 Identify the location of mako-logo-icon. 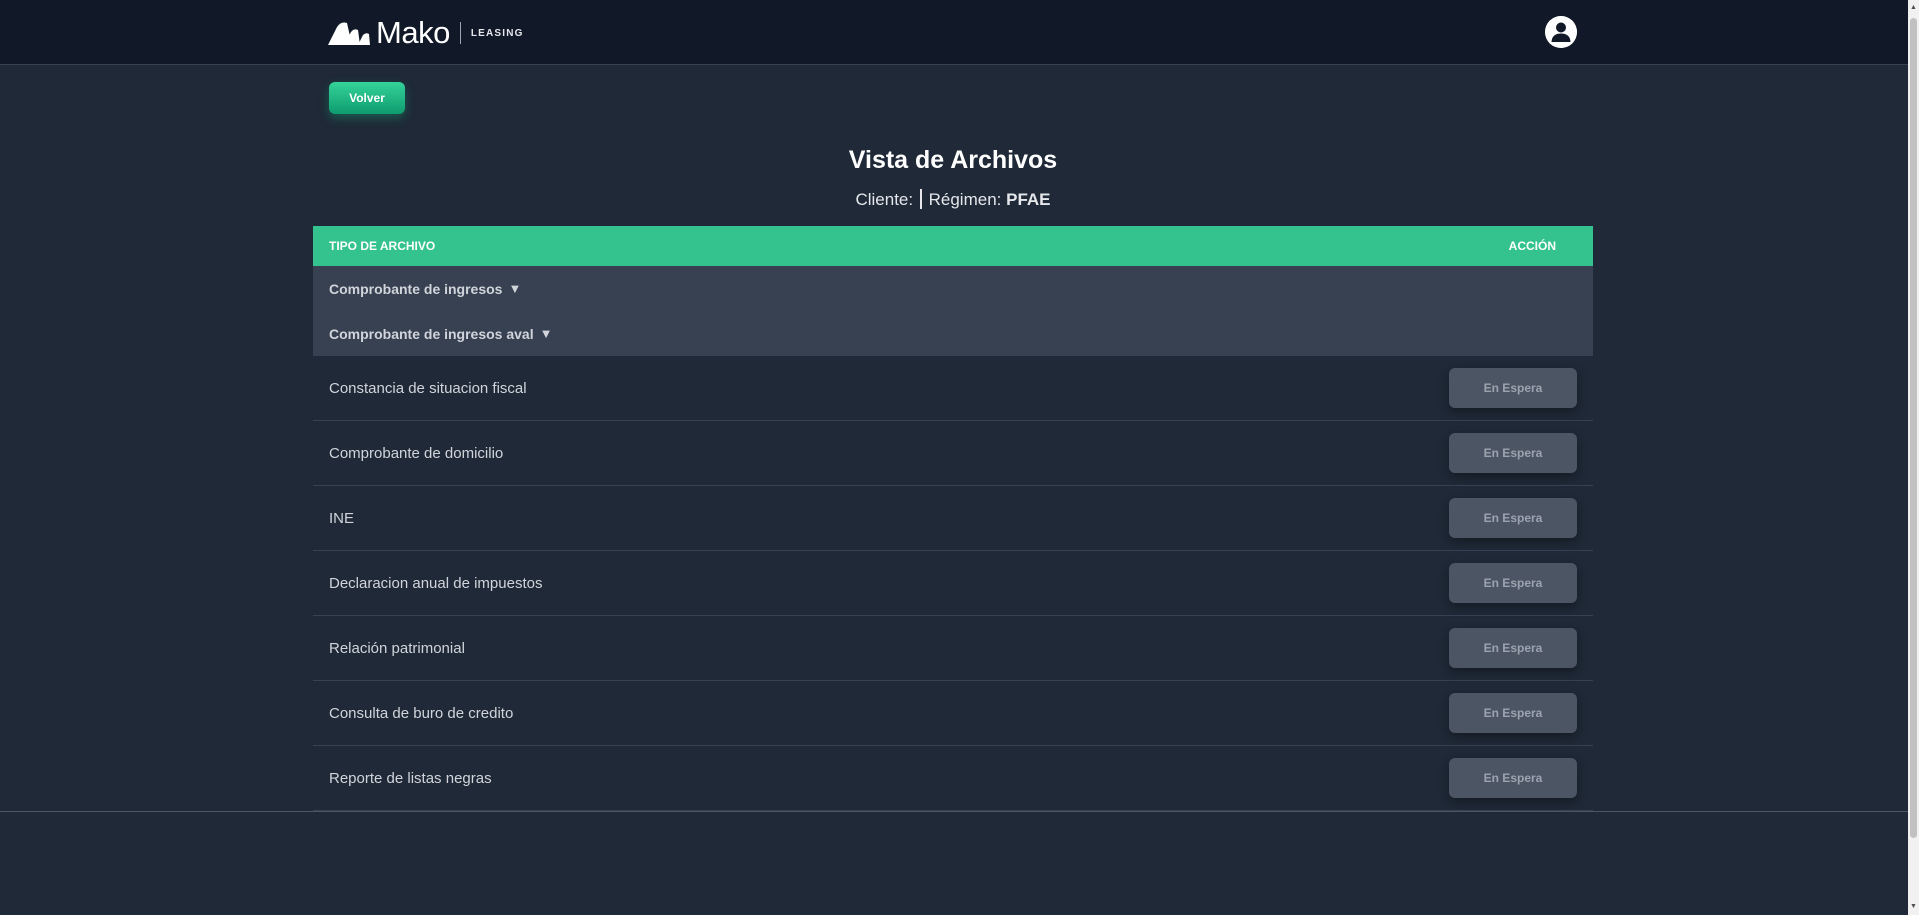
(349, 33).